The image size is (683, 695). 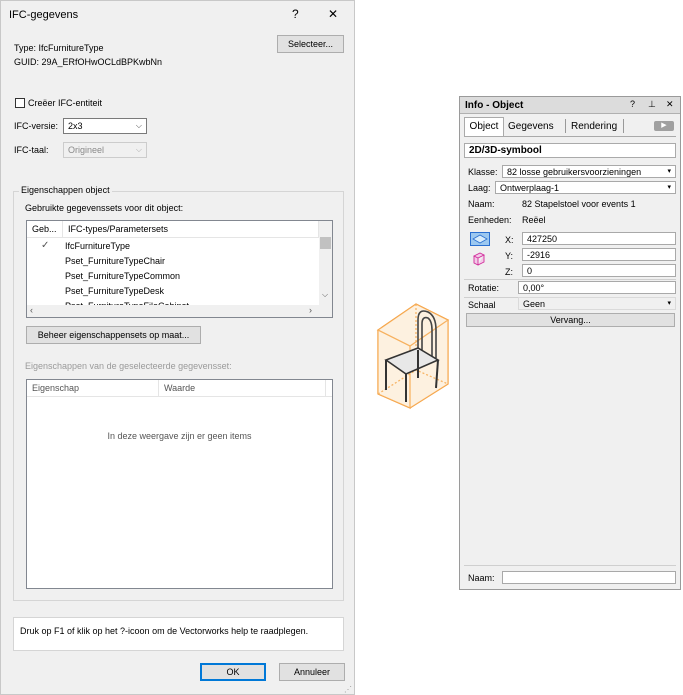 What do you see at coordinates (570, 136) in the screenshot?
I see `tab-baseline` at bounding box center [570, 136].